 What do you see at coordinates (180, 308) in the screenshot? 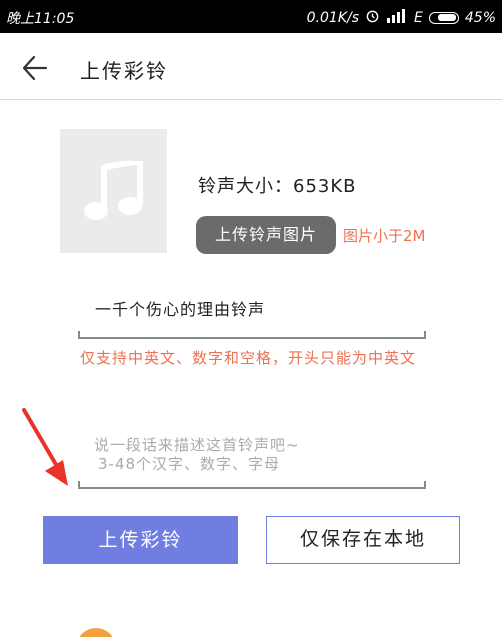
I see `ringtone-name-input: 一千个伤心的理由铃声` at bounding box center [180, 308].